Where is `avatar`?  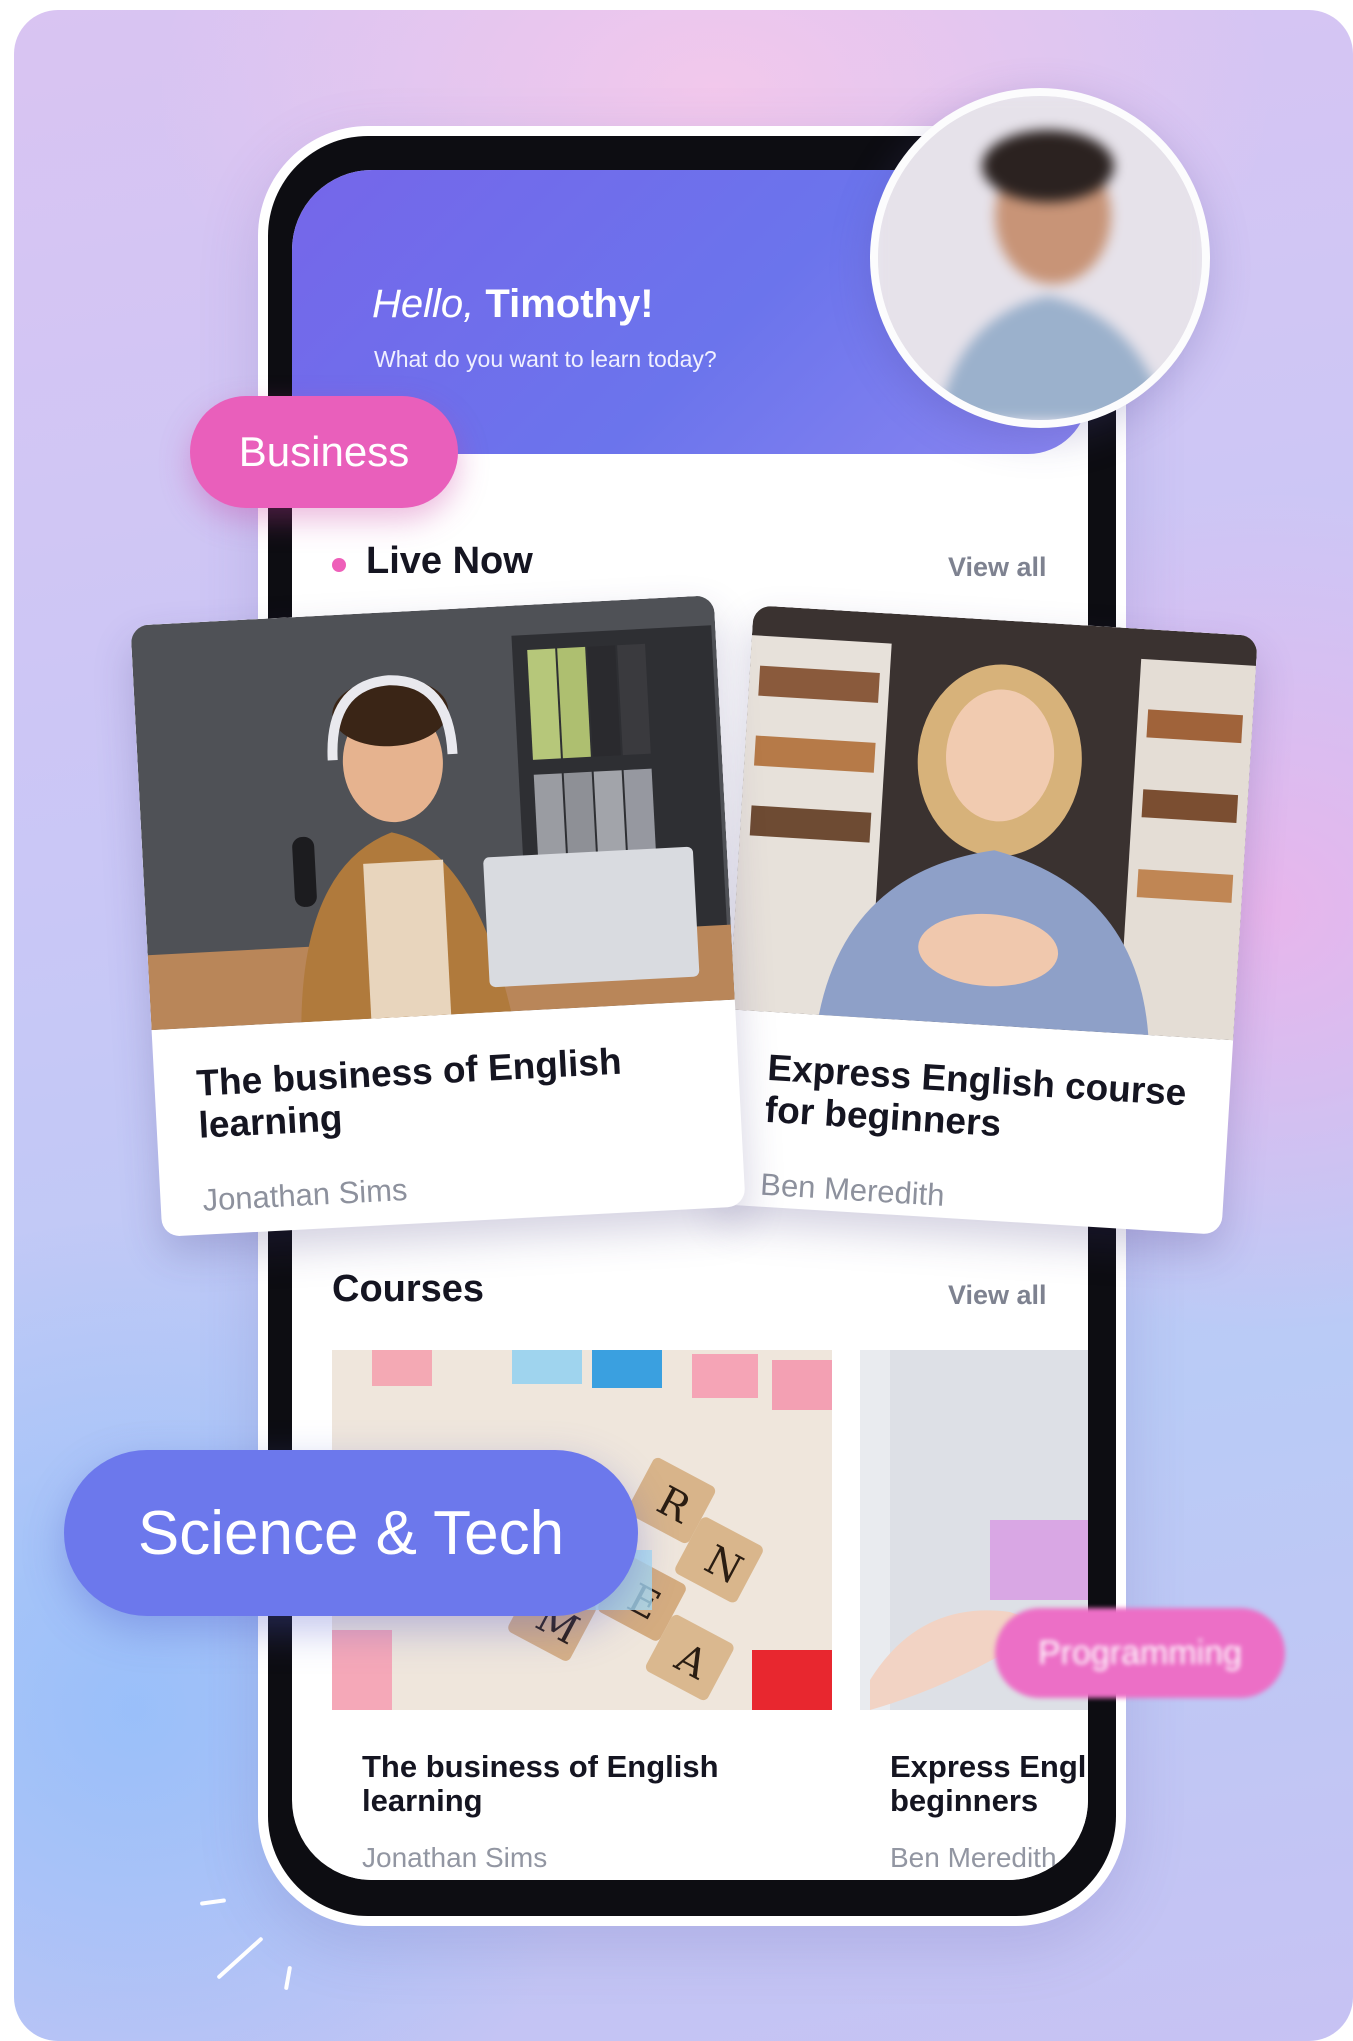
avatar is located at coordinates (1040, 258).